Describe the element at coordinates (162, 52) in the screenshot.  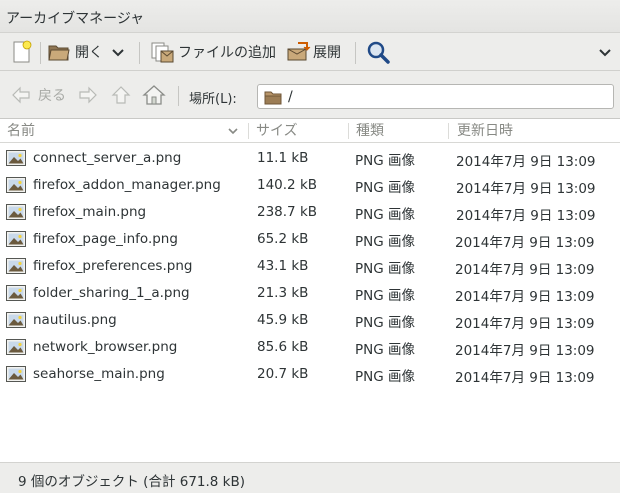
I see `add-files-icon` at that location.